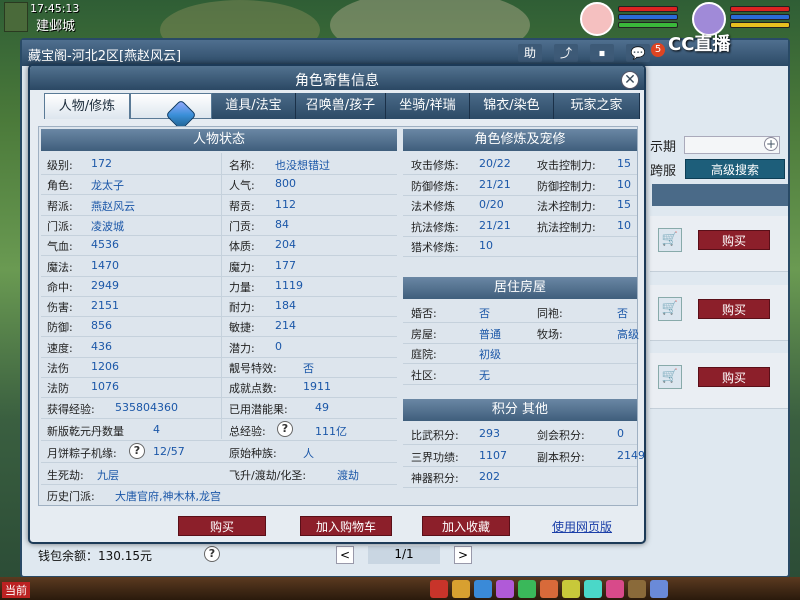 This screenshot has width=800, height=600. I want to click on add-to-favorites-button: 加入收藏, so click(466, 526).